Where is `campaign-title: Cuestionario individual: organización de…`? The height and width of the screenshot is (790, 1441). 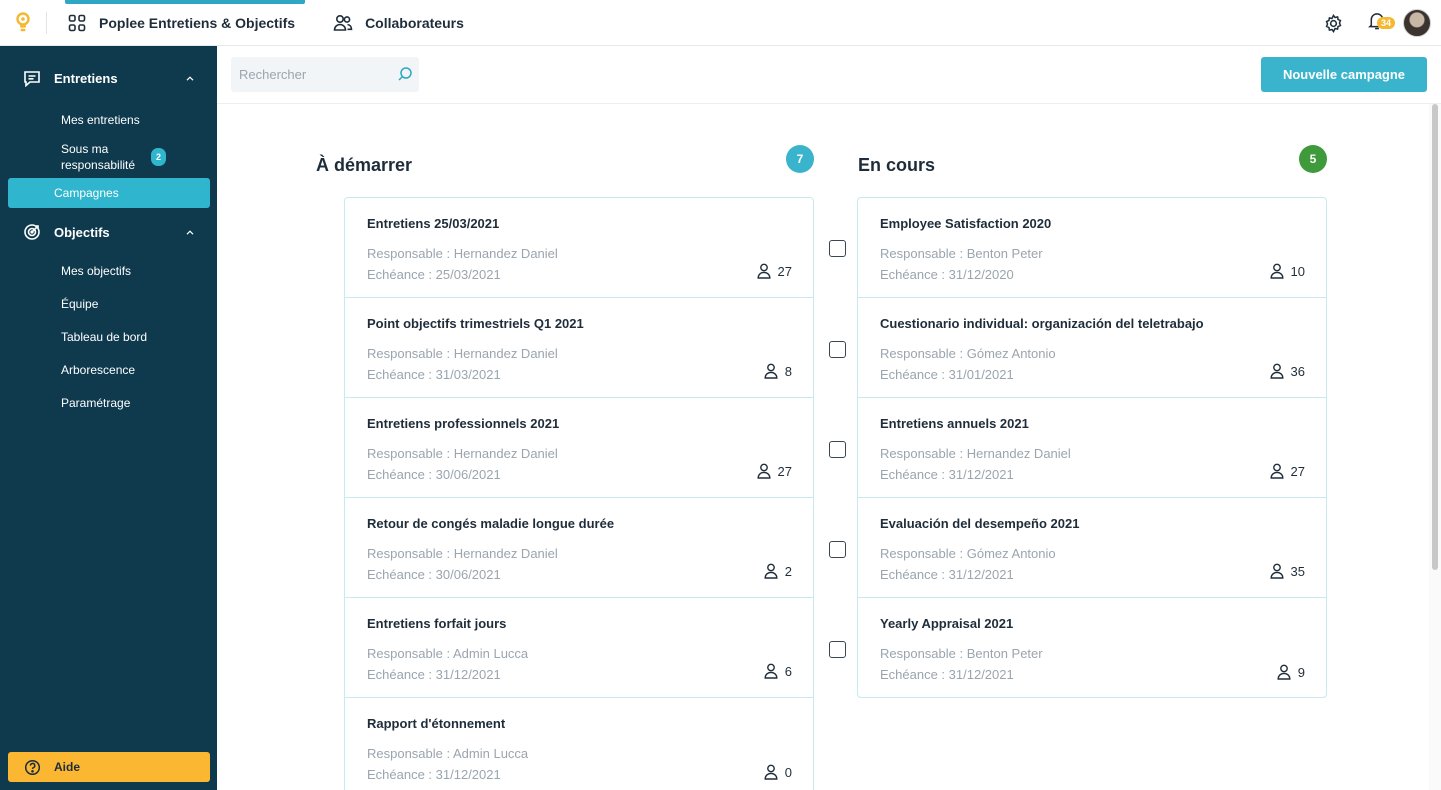
campaign-title: Cuestionario individual: organización de… is located at coordinates (1042, 323).